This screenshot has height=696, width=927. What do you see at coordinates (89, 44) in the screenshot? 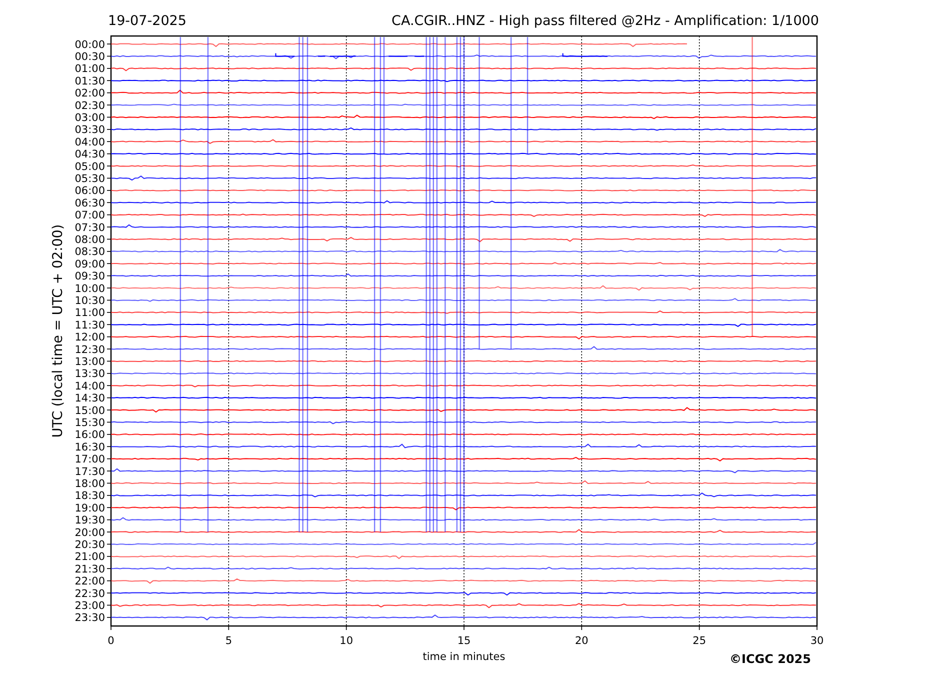
I see `tick-label: 00:00` at bounding box center [89, 44].